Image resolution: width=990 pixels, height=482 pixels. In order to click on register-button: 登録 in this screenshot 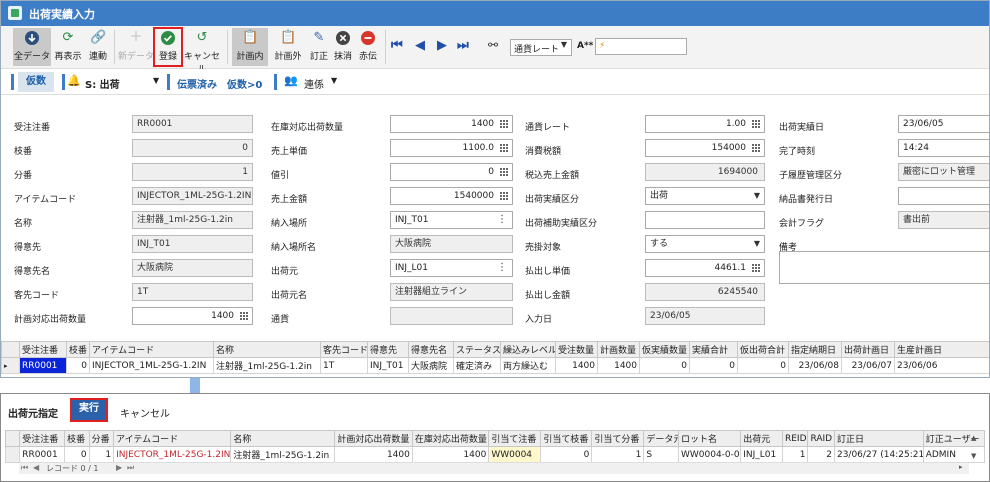, I will do `click(168, 47)`.